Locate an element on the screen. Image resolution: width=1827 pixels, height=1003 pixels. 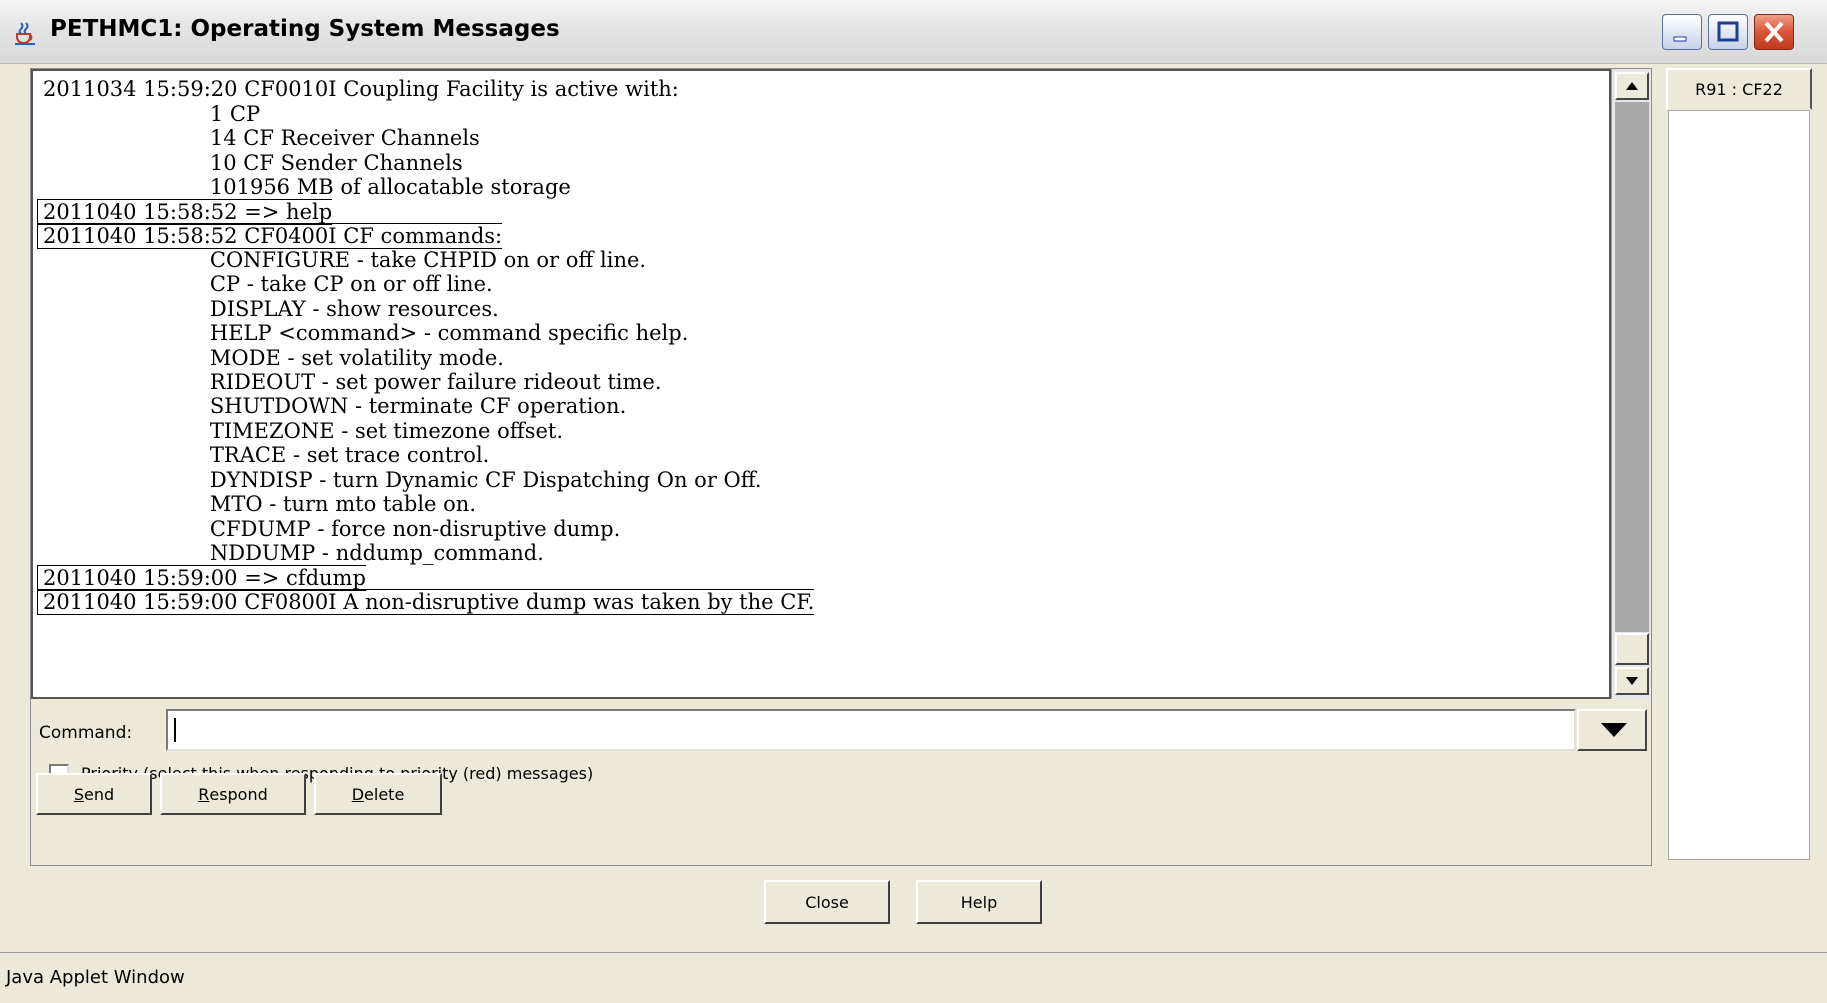
chevron-down-icon is located at coordinates (1614, 730).